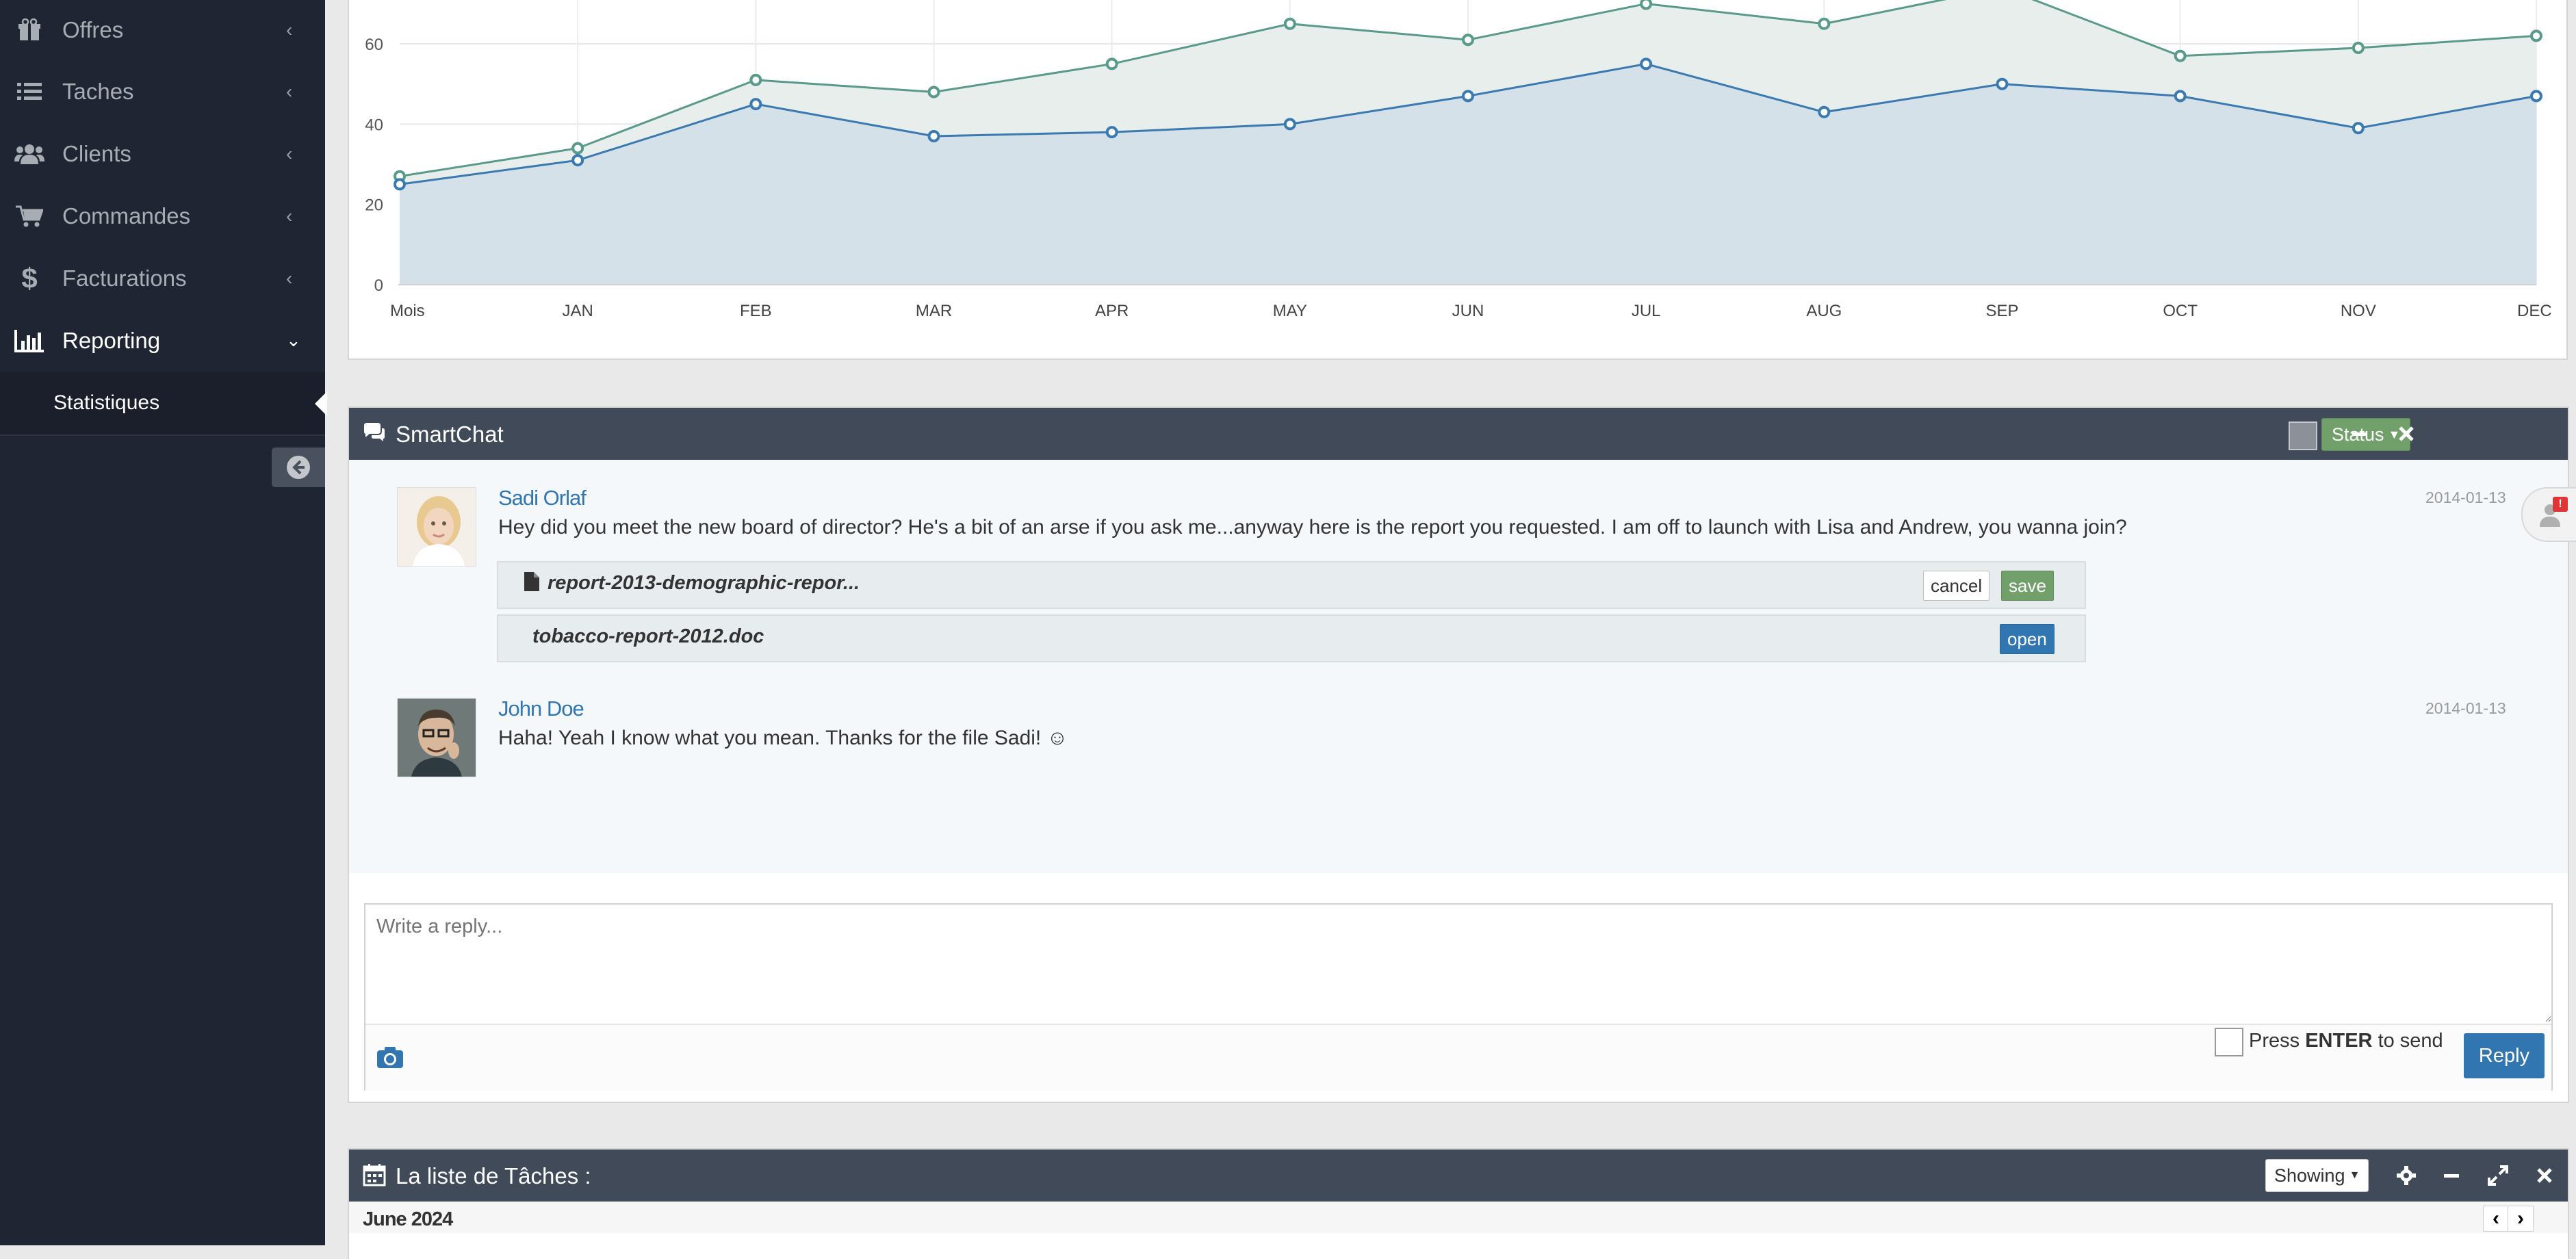  What do you see at coordinates (29, 30) in the screenshot?
I see `gift-icon` at bounding box center [29, 30].